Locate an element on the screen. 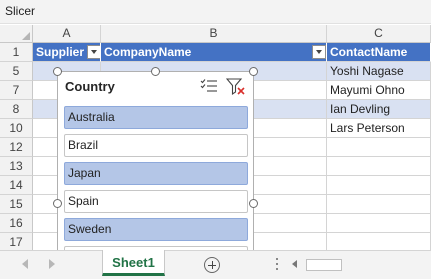  table-cell: Mayumi Ohno is located at coordinates (379, 90).